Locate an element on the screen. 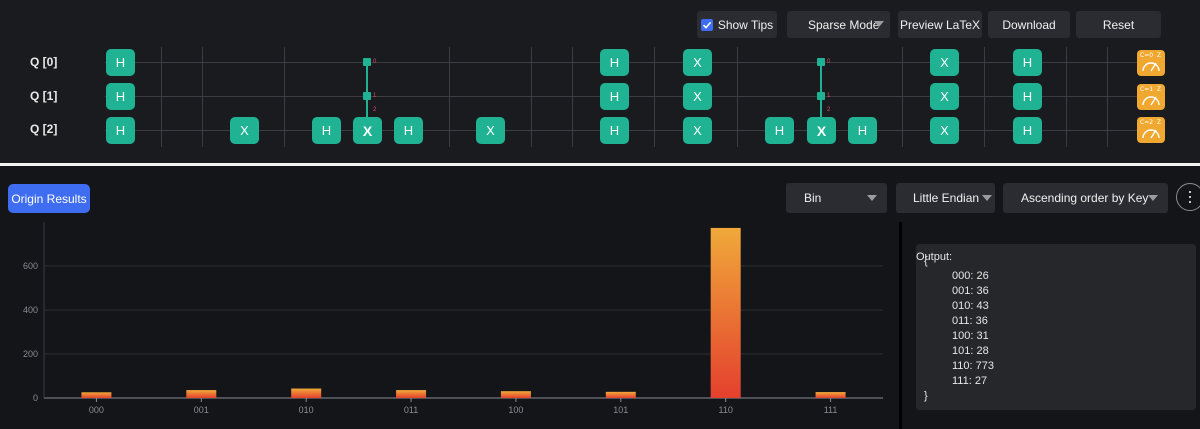 The height and width of the screenshot is (429, 1200). more-vertical-icon is located at coordinates (1188, 197).